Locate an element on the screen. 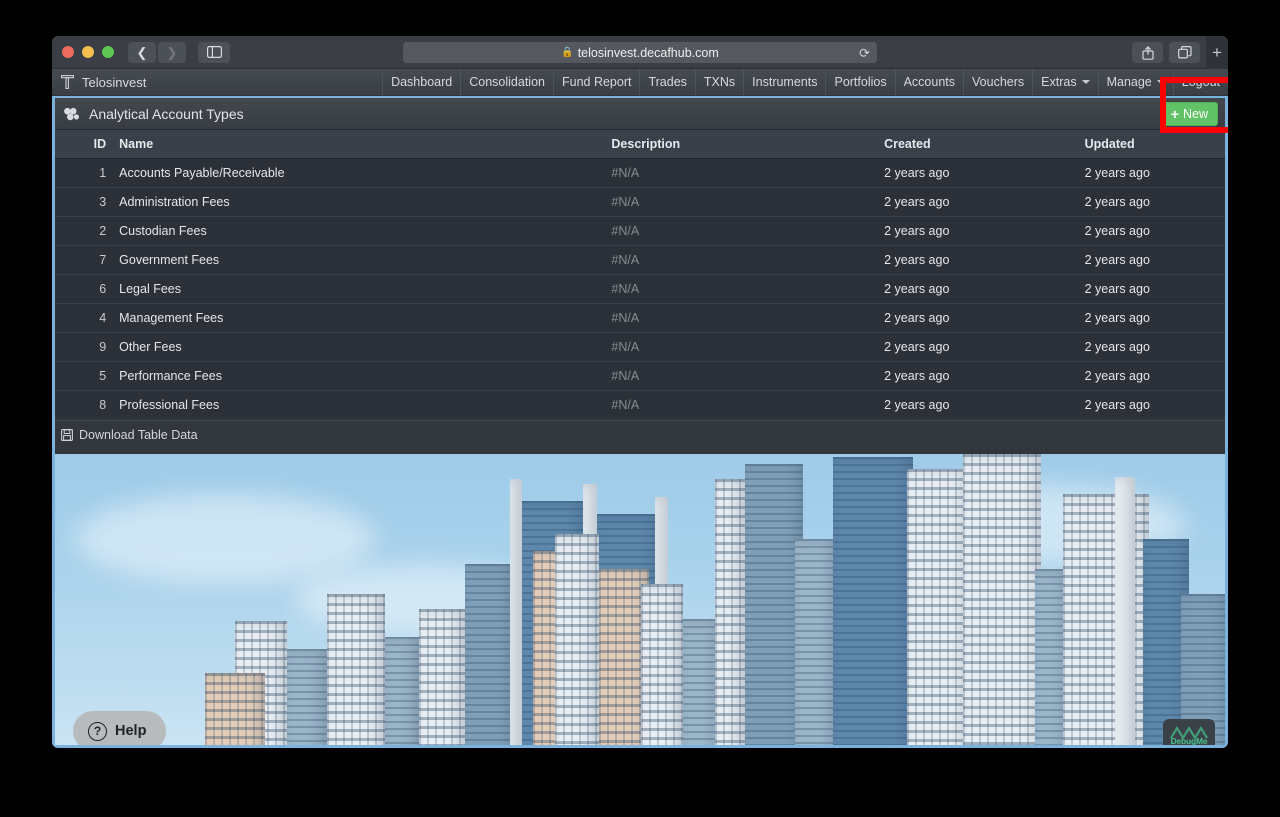 This screenshot has width=1280, height=817. nav-label: Logout is located at coordinates (1200, 82).